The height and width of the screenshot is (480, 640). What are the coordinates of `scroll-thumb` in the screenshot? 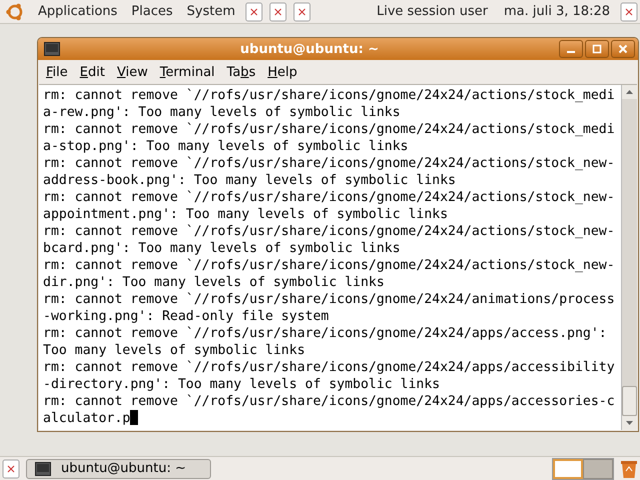 It's located at (629, 401).